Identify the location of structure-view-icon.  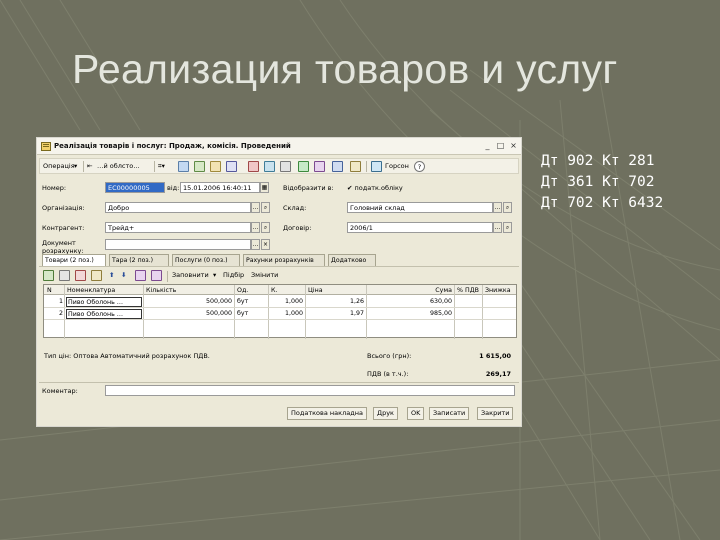
(319, 166).